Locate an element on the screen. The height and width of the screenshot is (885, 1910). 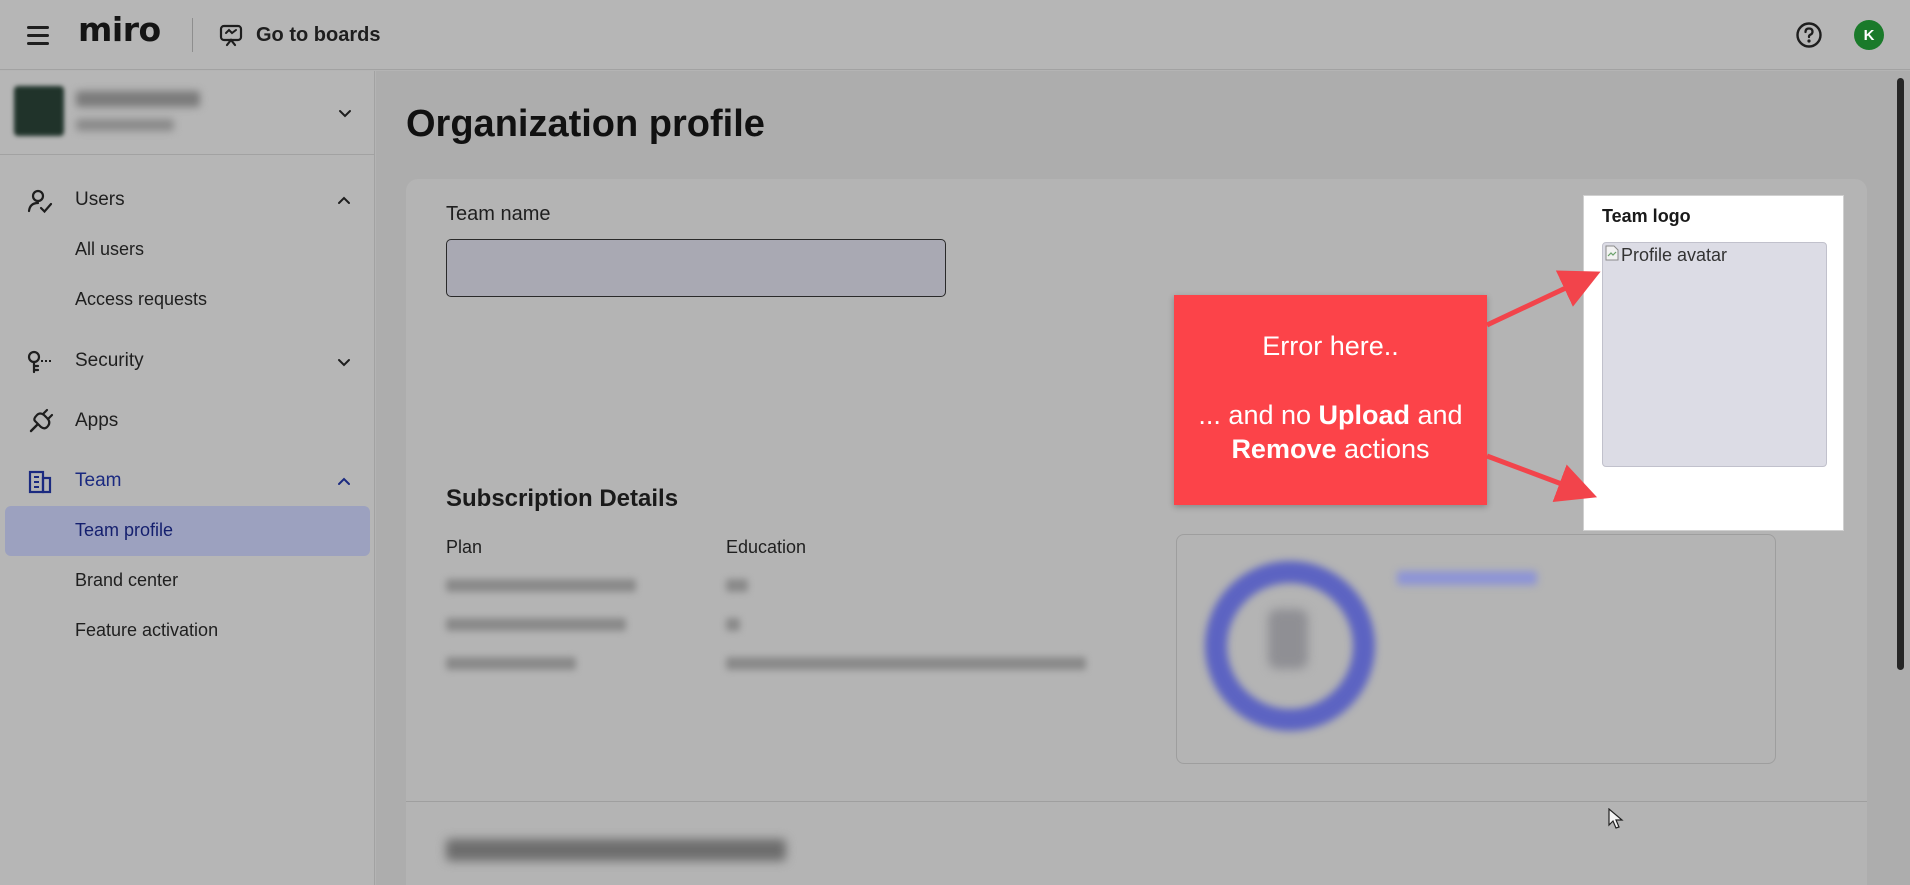
annotation-remove-word: Remove is located at coordinates (1284, 449).